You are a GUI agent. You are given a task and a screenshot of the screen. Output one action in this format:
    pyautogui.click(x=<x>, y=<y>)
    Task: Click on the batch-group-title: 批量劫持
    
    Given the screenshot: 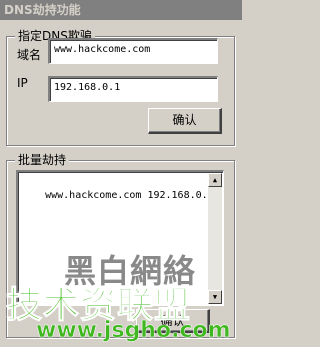 What is the action you would take?
    pyautogui.click(x=42, y=160)
    